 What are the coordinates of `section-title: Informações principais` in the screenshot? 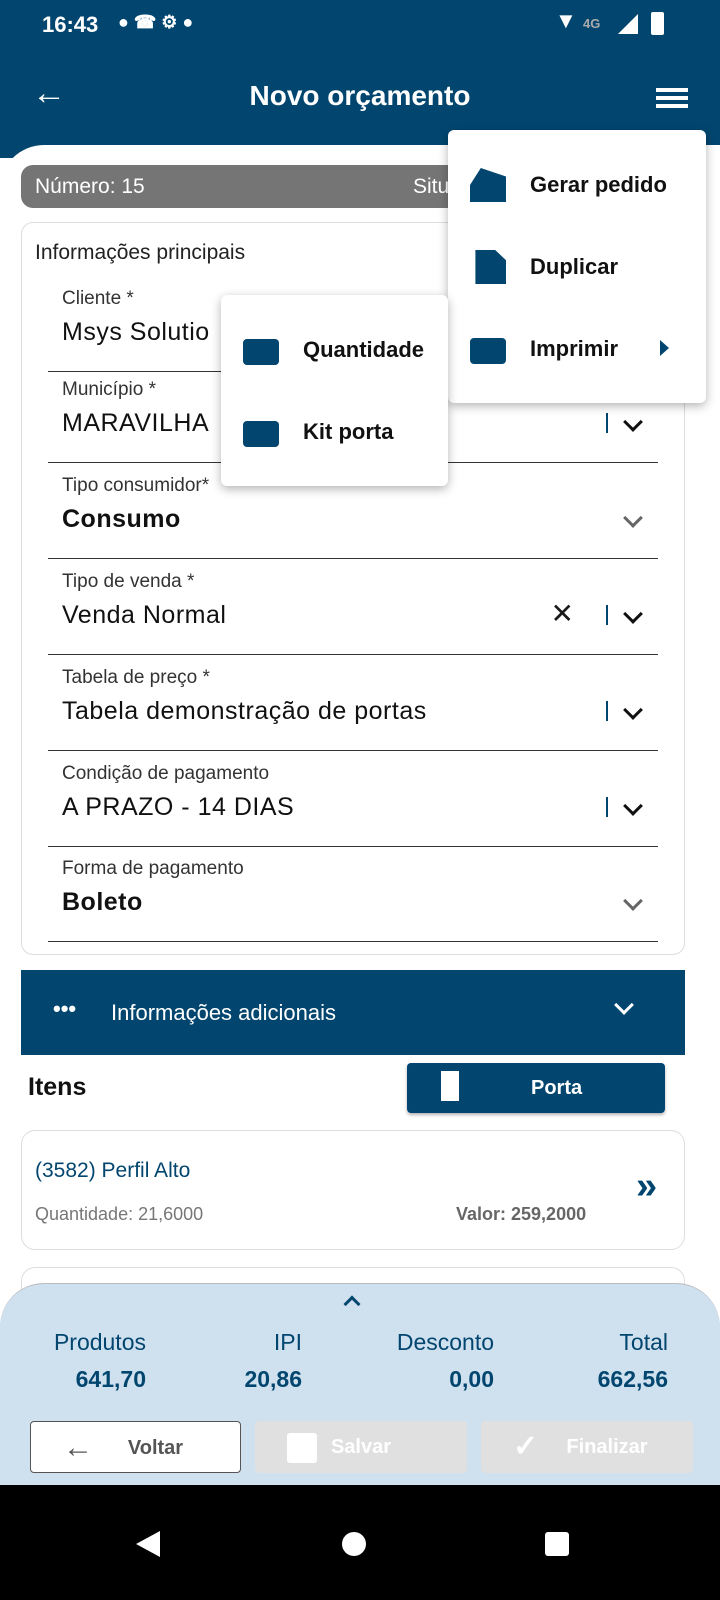 It's located at (140, 252).